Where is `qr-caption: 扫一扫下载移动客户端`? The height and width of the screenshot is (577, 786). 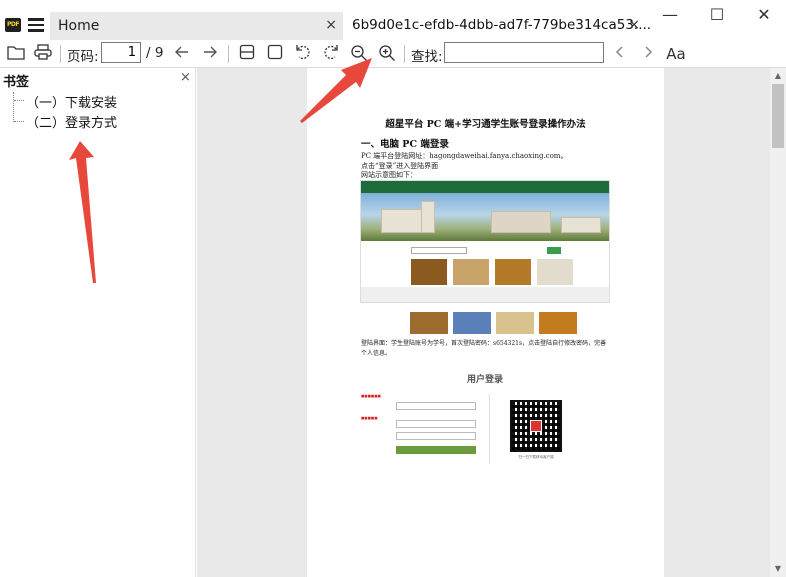
qr-caption: 扫一扫下载移动客户端 is located at coordinates (536, 457).